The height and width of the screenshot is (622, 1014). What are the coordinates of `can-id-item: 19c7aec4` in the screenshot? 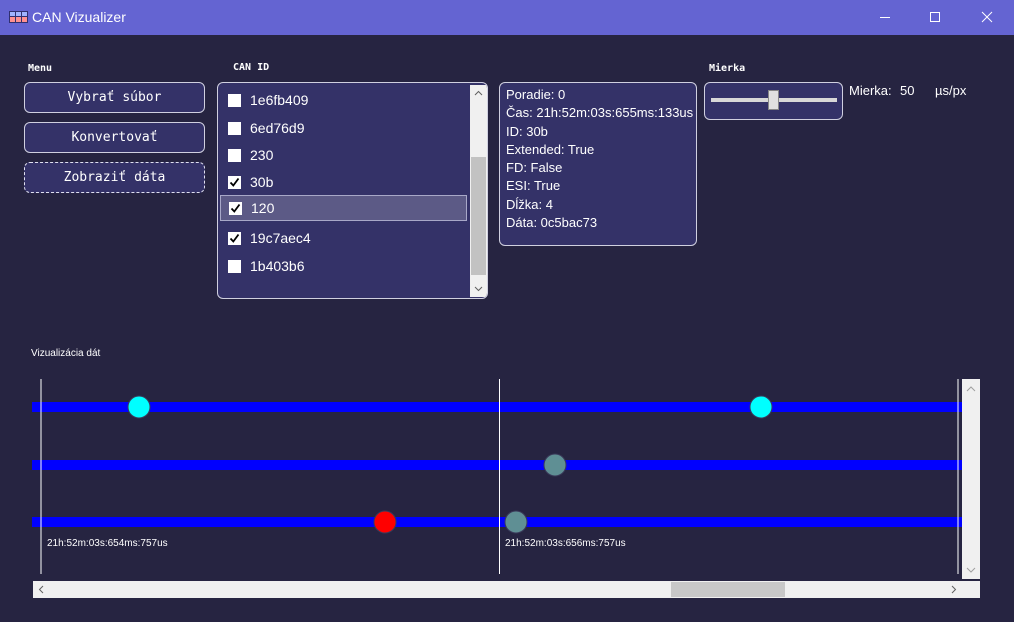 It's located at (343, 238).